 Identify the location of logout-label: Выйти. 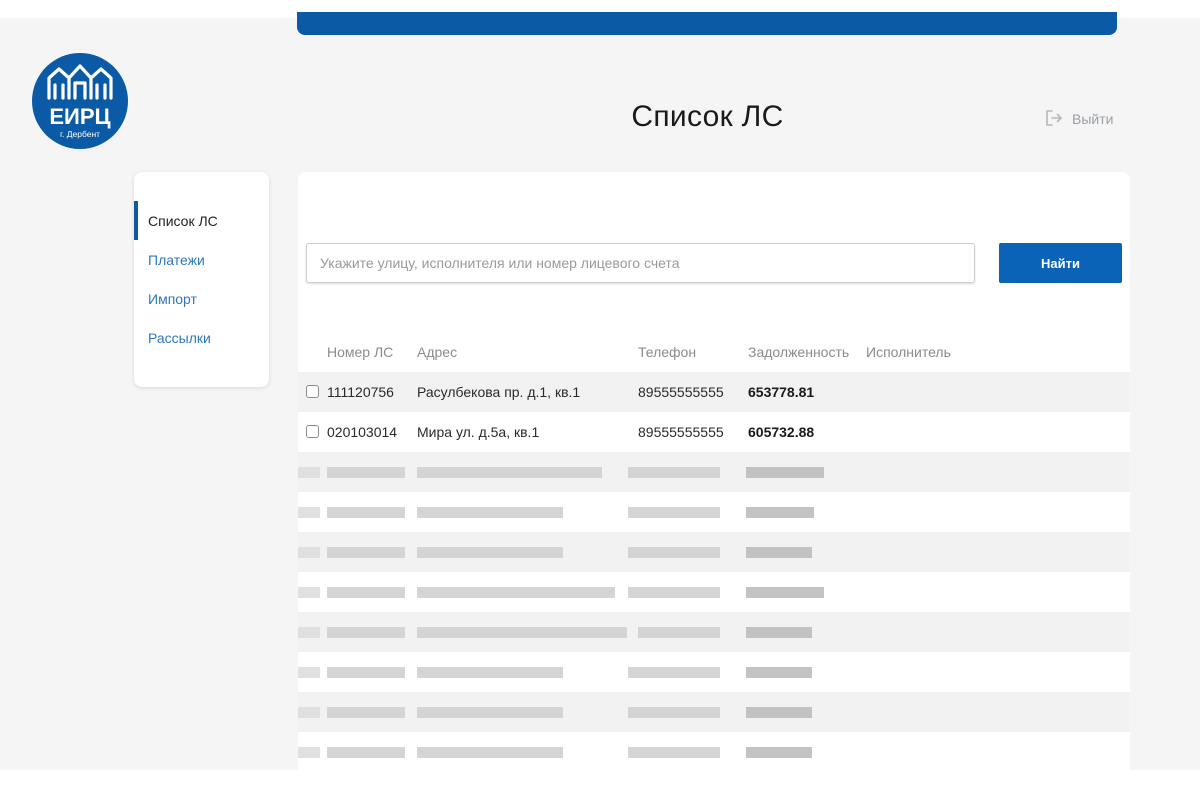
(1093, 119).